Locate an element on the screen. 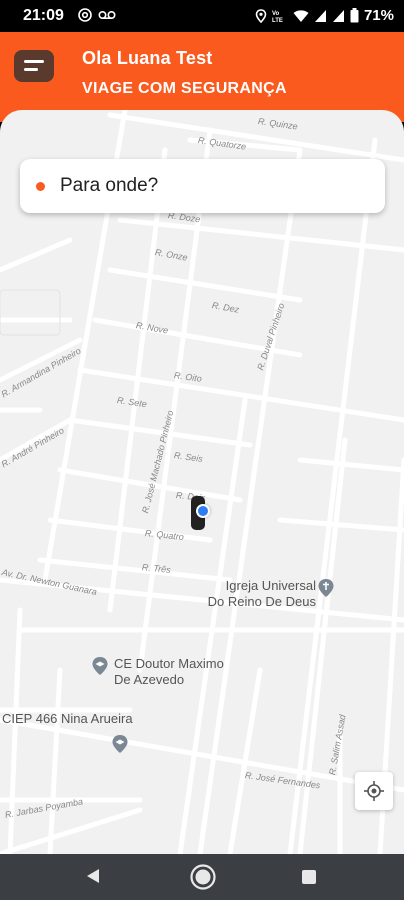 This screenshot has height=900, width=404. home-icon is located at coordinates (203, 877).